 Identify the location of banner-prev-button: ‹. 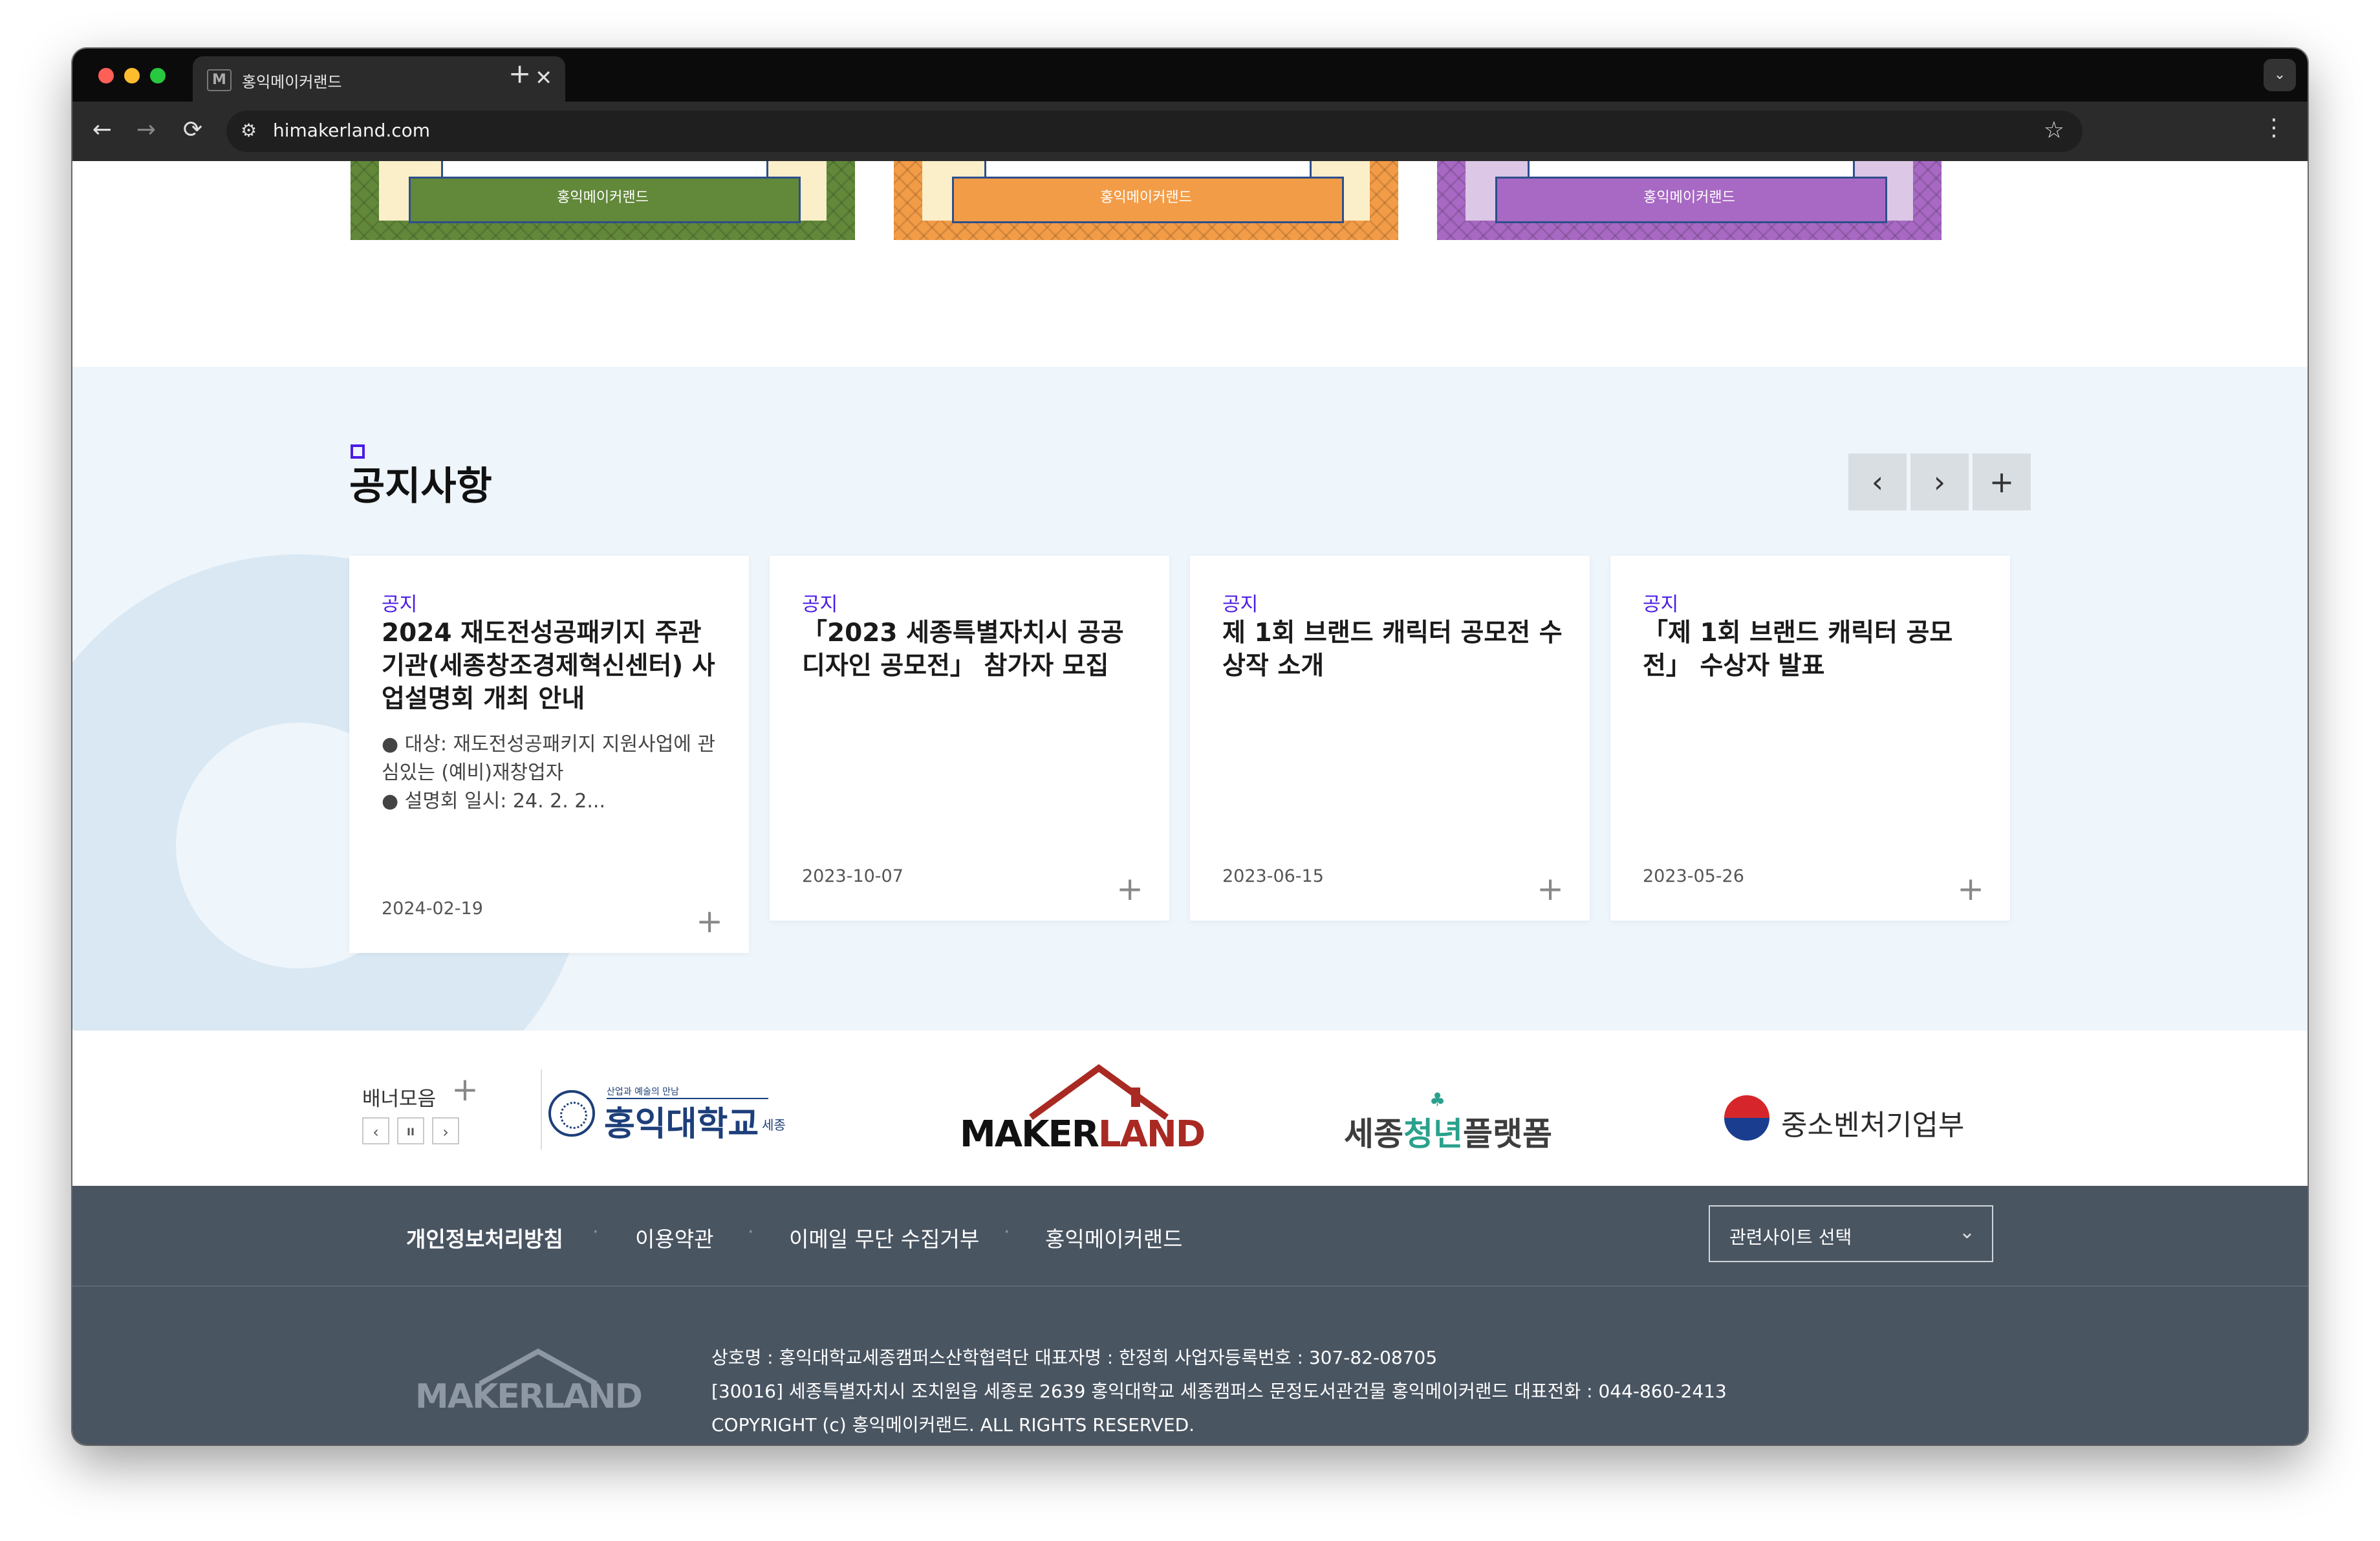
(375, 1130).